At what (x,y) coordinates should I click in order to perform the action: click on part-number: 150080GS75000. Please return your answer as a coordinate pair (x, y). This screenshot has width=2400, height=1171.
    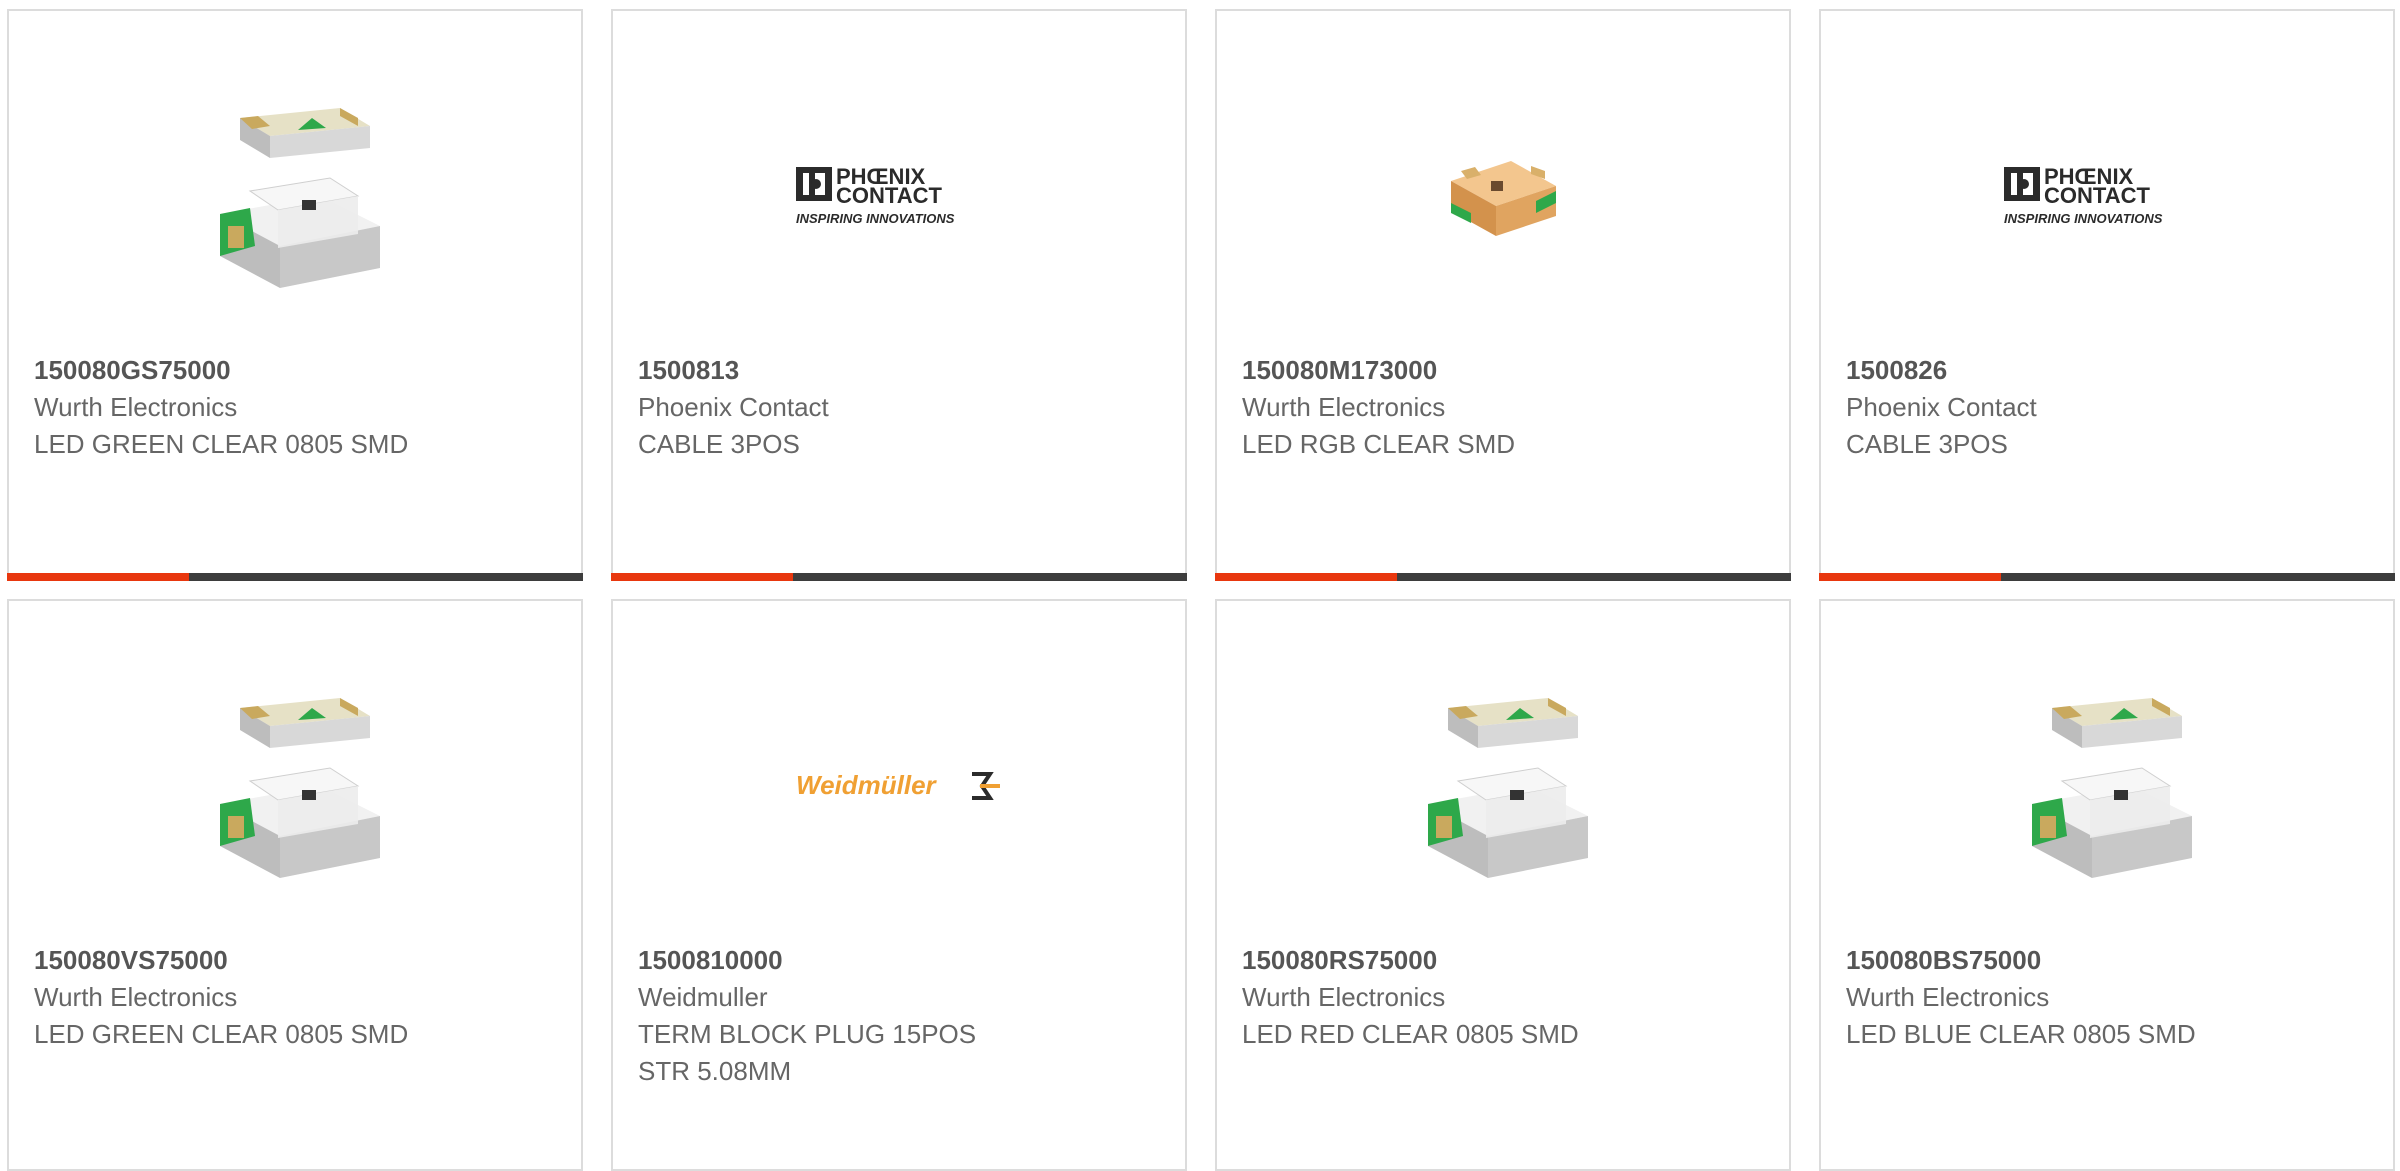
    Looking at the image, I should click on (297, 370).